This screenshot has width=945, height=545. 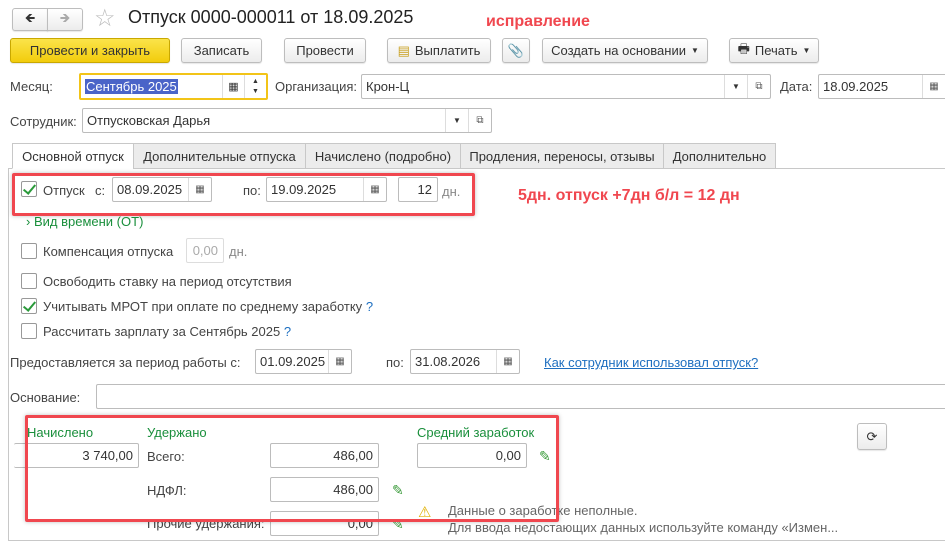 What do you see at coordinates (796, 86) in the screenshot?
I see `date-label: Дата:` at bounding box center [796, 86].